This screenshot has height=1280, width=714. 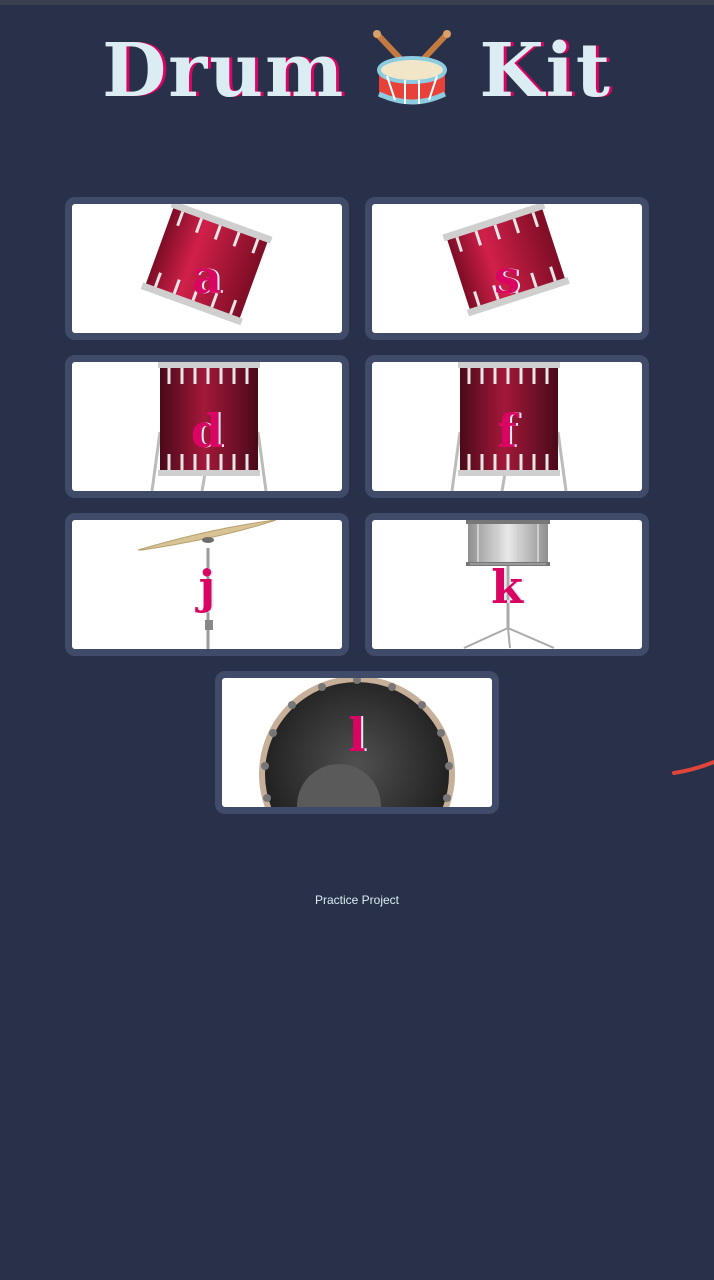 What do you see at coordinates (207, 587) in the screenshot?
I see `drum-key-label: j` at bounding box center [207, 587].